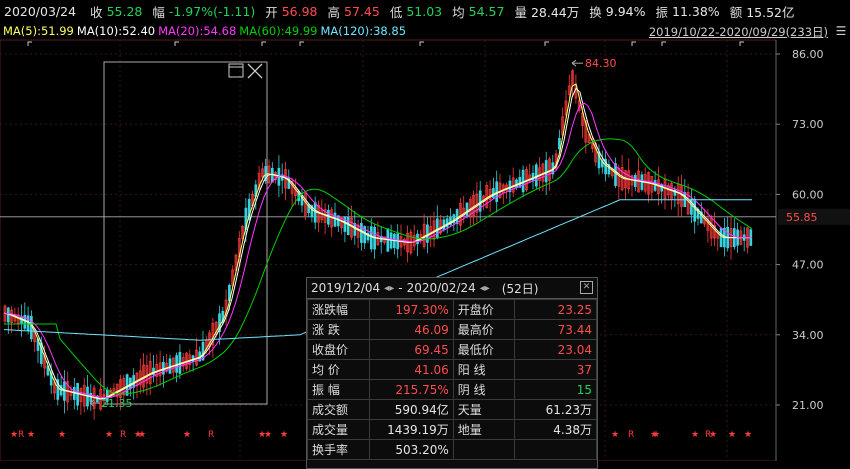 This screenshot has height=469, width=850. Describe the element at coordinates (625, 11) in the screenshot. I see `turnover-value: 9.94%` at that location.